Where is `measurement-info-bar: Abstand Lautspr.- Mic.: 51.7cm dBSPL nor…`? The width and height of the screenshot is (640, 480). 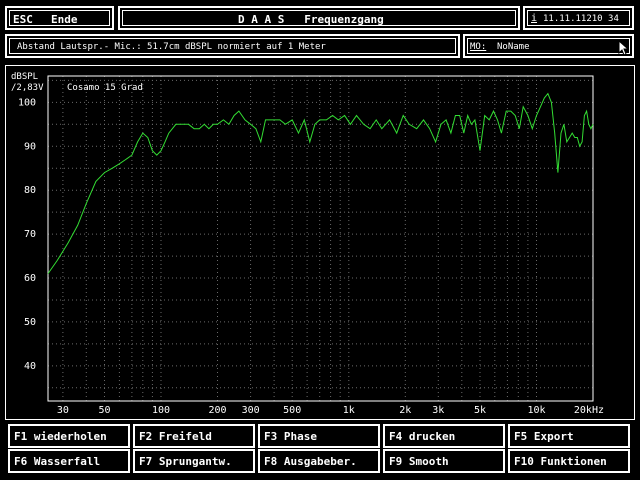 measurement-info-bar: Abstand Lautspr.- Mic.: 51.7cm dBSPL nor… is located at coordinates (232, 46).